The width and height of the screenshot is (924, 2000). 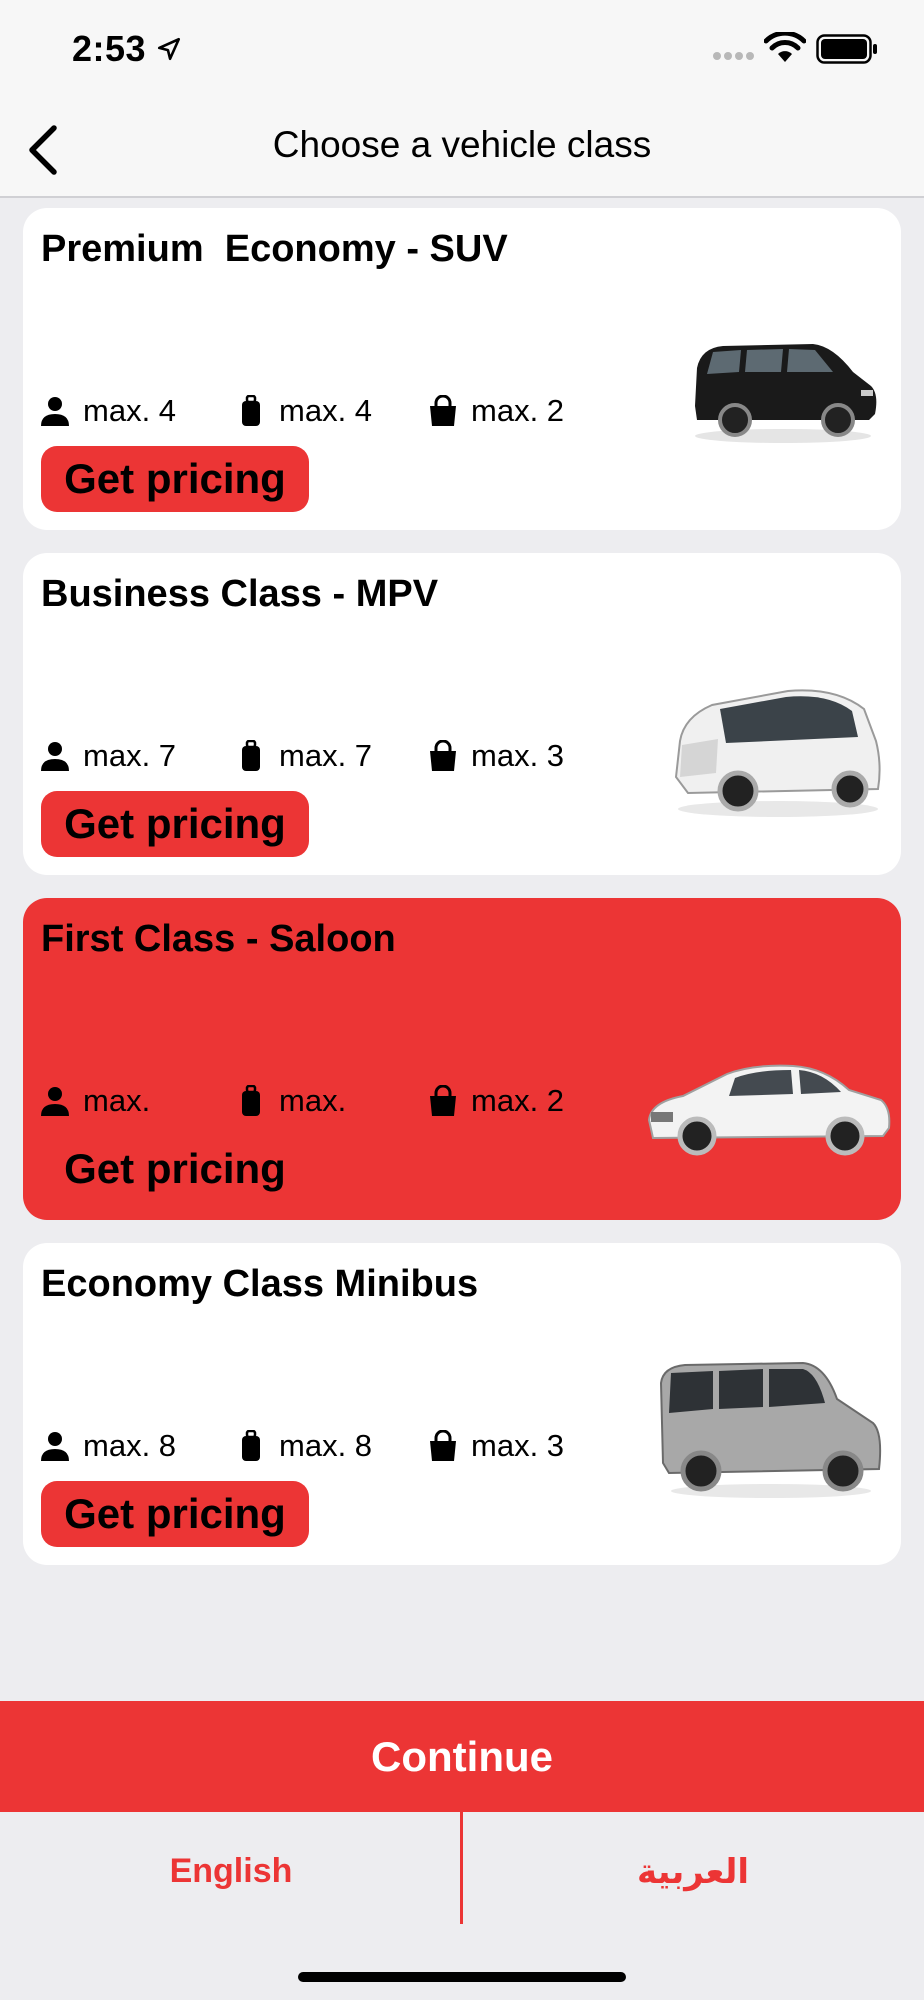 I want to click on status-time: 2:53, so click(x=109, y=48).